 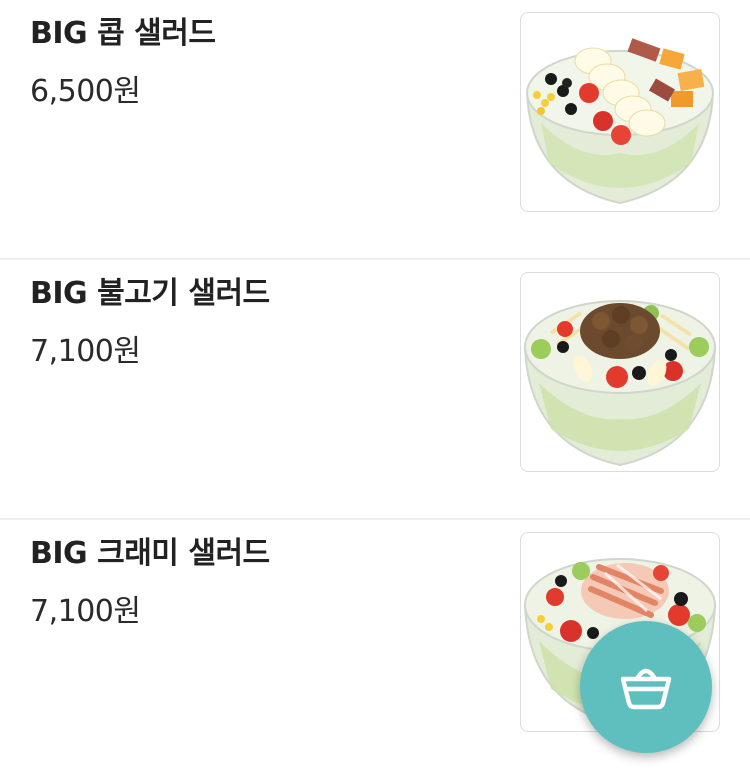 I want to click on cobb-salad-image, so click(x=620, y=112).